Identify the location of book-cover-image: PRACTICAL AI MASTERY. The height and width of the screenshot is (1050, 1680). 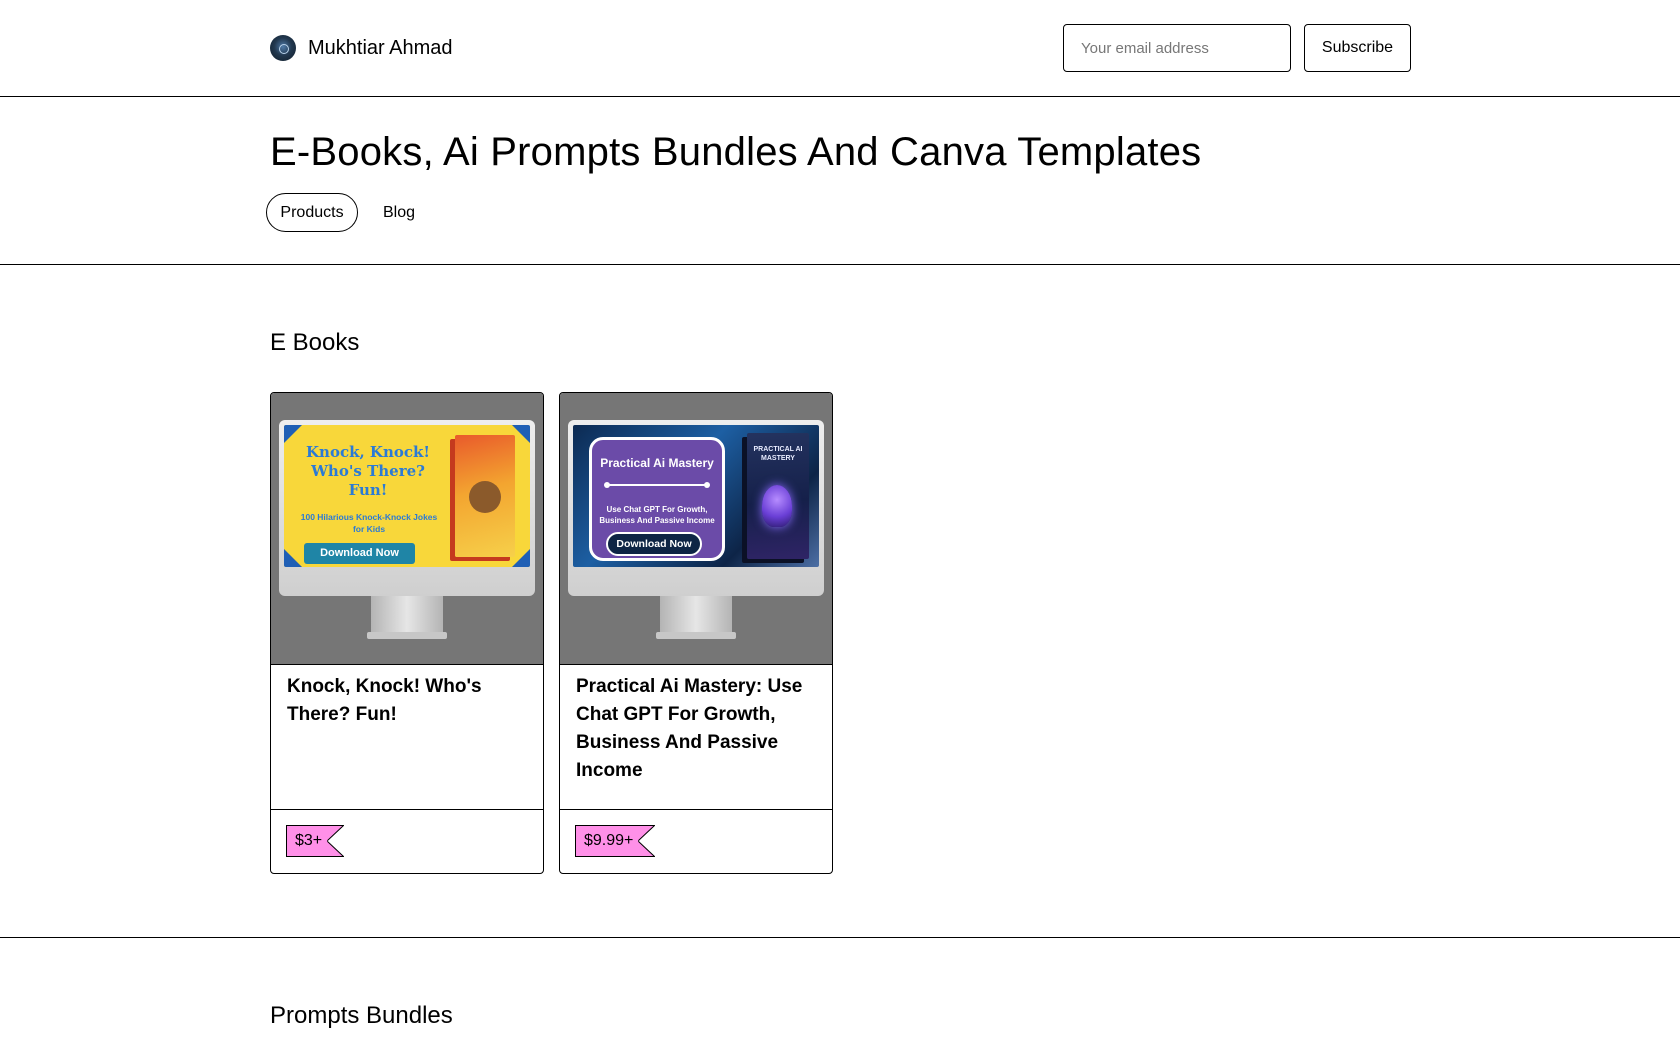
(778, 496).